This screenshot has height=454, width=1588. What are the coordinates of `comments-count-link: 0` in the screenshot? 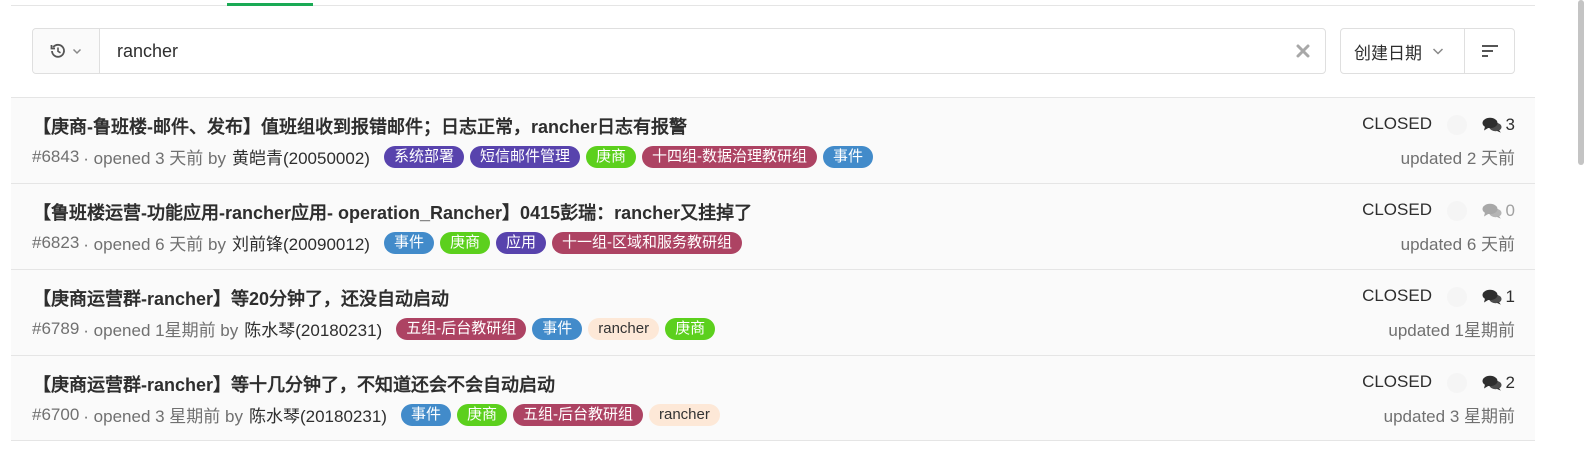 It's located at (1498, 211).